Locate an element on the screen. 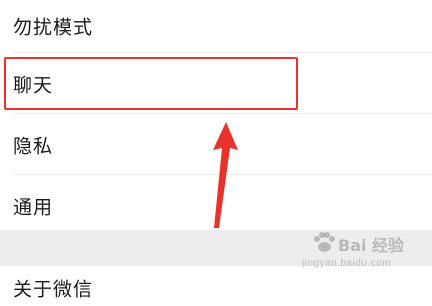  settings-item-label: 通用 is located at coordinates (33, 207).